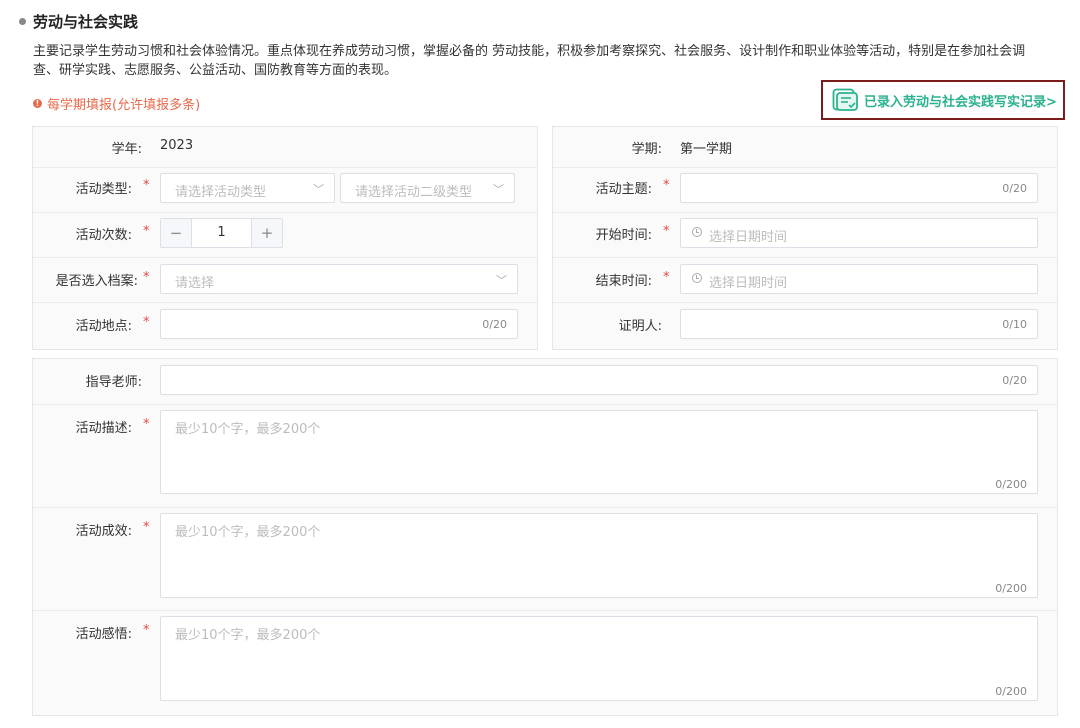 The height and width of the screenshot is (728, 1080). What do you see at coordinates (103, 634) in the screenshot?
I see `insight-label: 活动感悟:` at bounding box center [103, 634].